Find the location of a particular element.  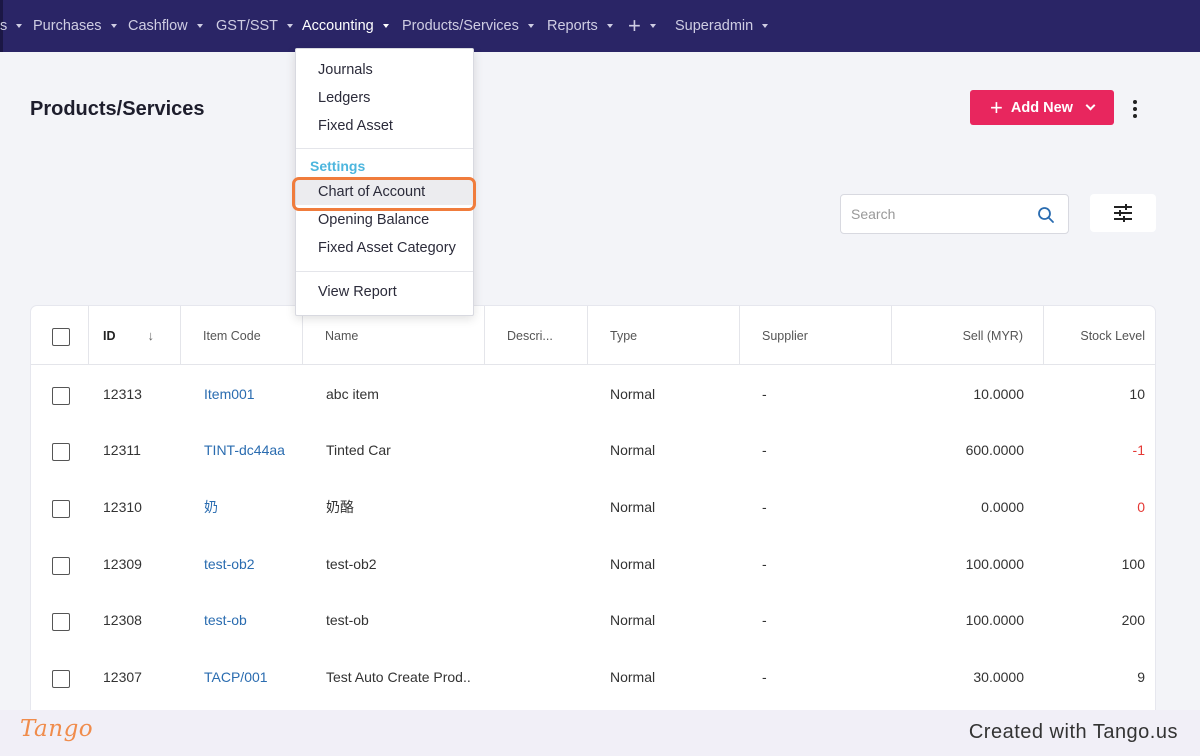

menu-item-journals: Journals is located at coordinates (345, 70).